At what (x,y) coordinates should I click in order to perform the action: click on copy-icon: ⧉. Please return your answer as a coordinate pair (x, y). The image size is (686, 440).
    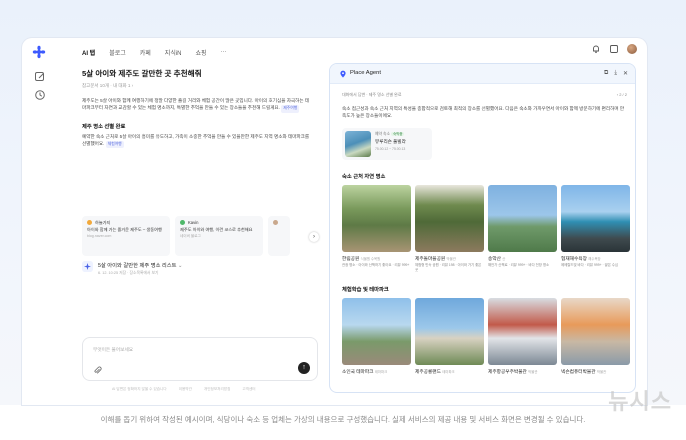
    Looking at the image, I should click on (606, 73).